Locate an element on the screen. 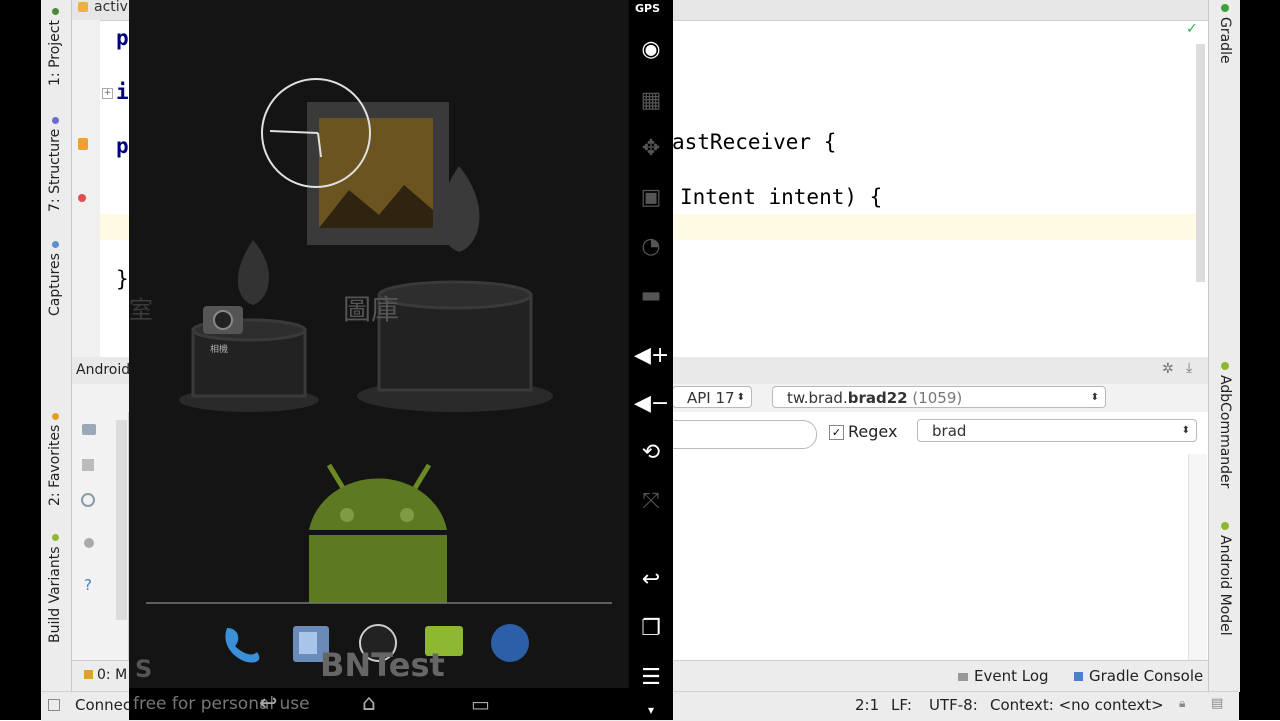 The image size is (1280, 721). android-robot-icon is located at coordinates (378, 504).